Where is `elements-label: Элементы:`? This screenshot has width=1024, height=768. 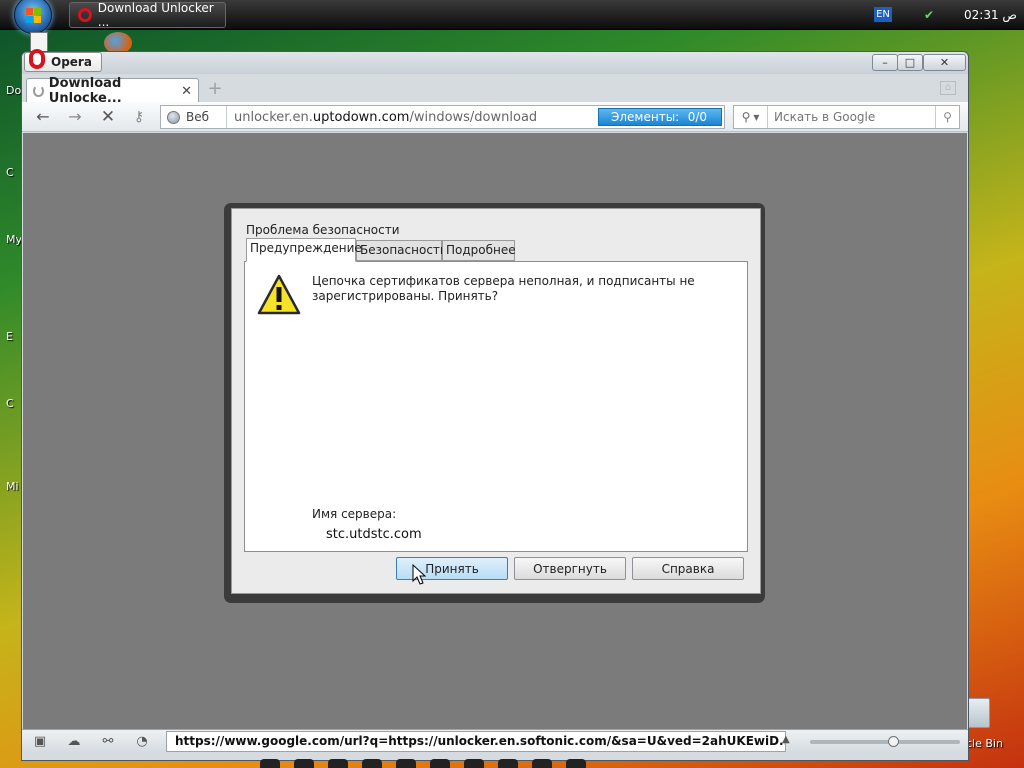
elements-label: Элементы: is located at coordinates (645, 117).